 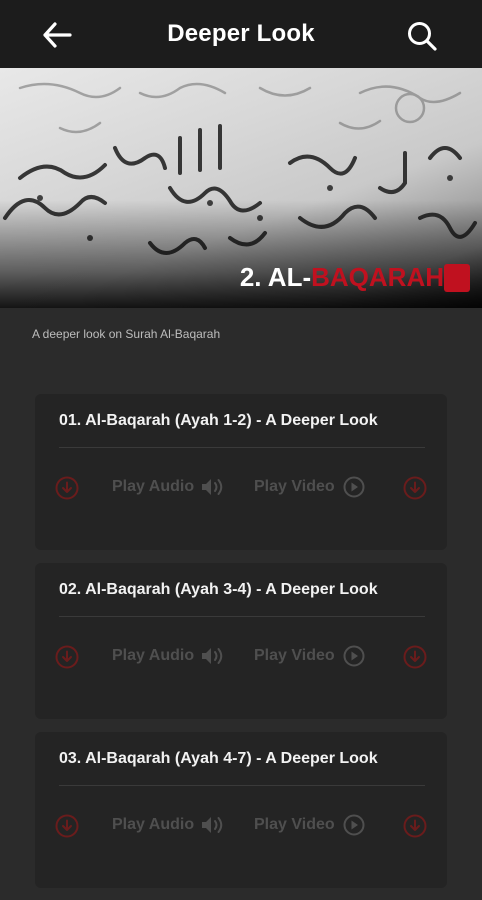 I want to click on arrow-left-icon, so click(x=57, y=35).